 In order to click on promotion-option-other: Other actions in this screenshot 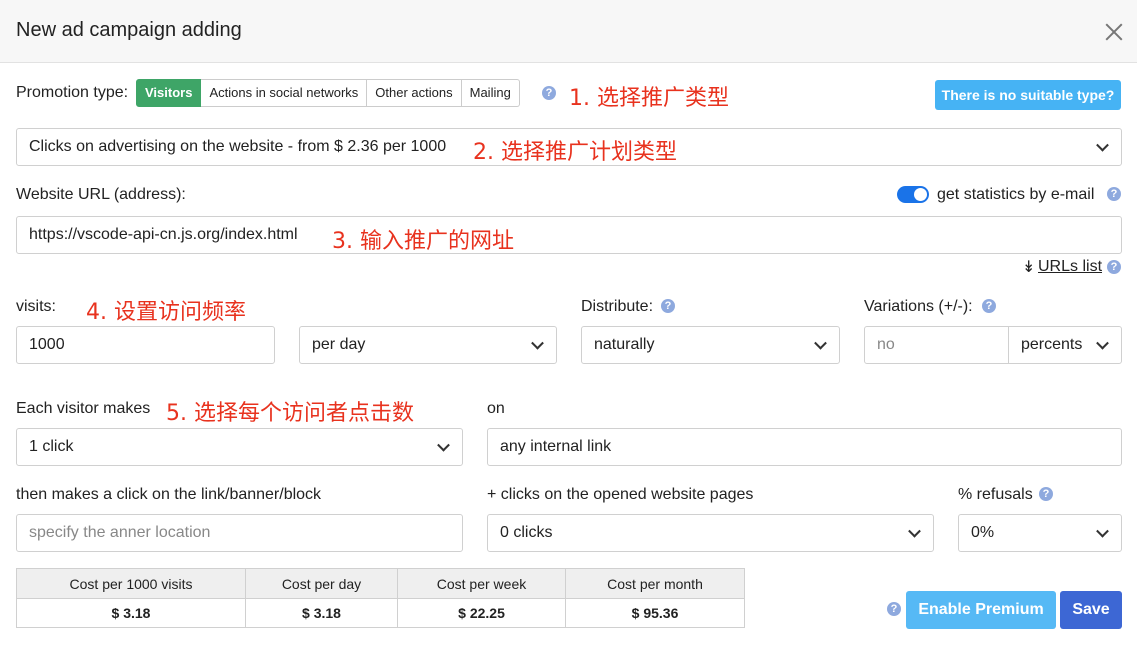, I will do `click(414, 93)`.